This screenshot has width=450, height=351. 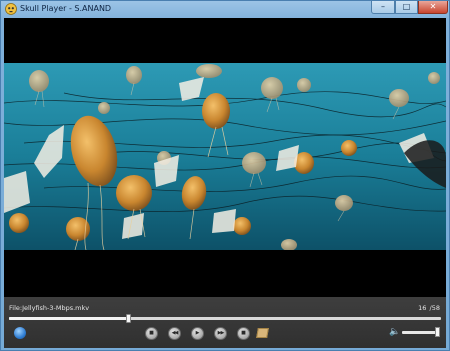 I want to click on window-title: Skull Player - S.ANAND, so click(x=66, y=8).